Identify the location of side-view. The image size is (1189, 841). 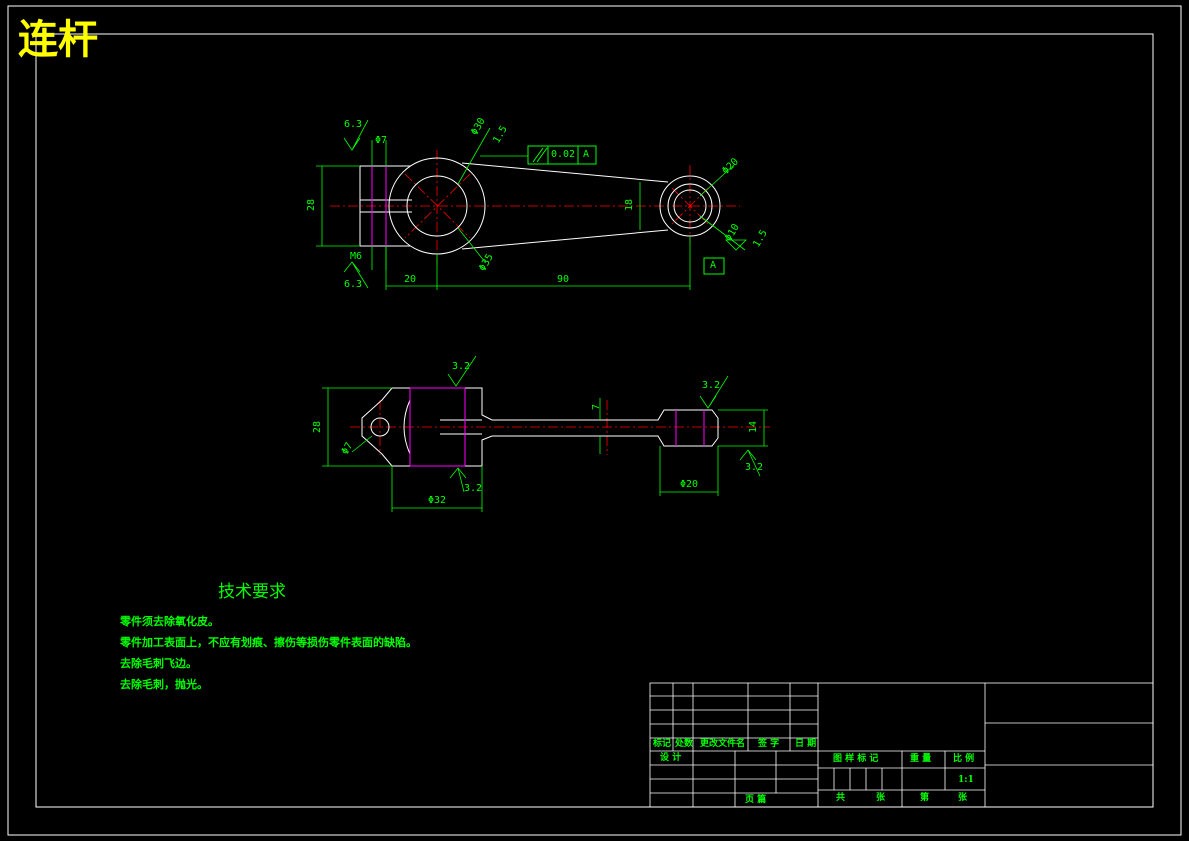
(546, 433).